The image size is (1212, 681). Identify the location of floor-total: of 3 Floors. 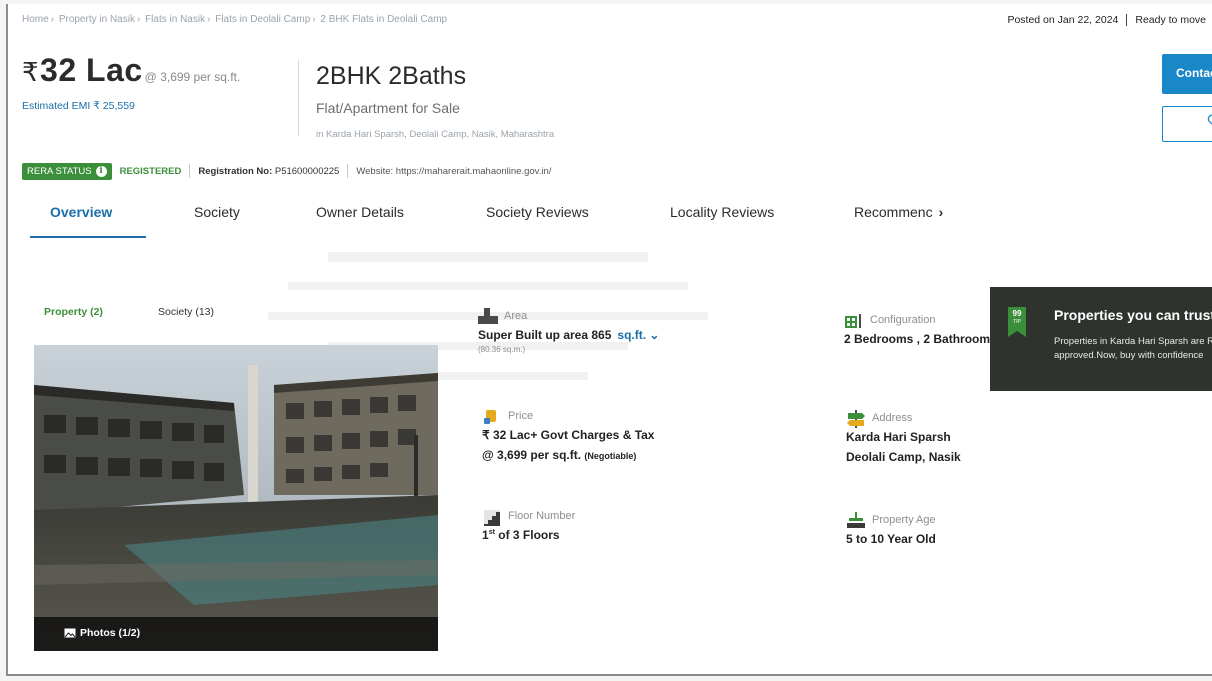
(527, 535).